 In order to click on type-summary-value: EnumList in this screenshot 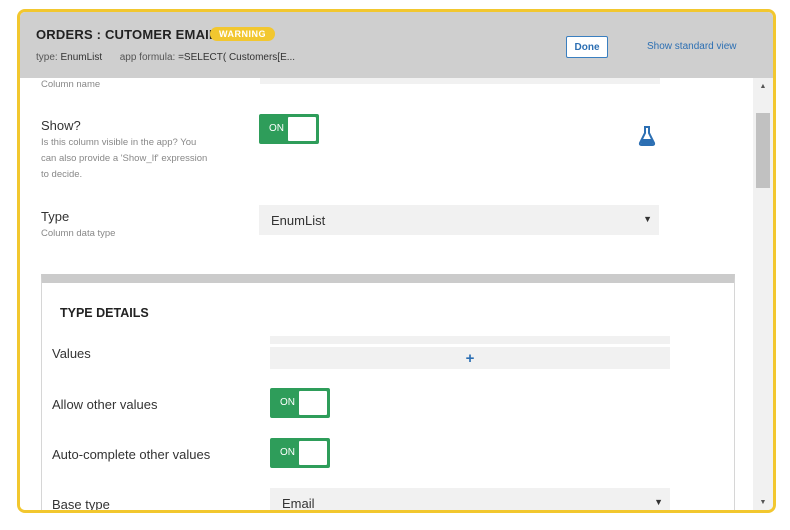, I will do `click(81, 57)`.